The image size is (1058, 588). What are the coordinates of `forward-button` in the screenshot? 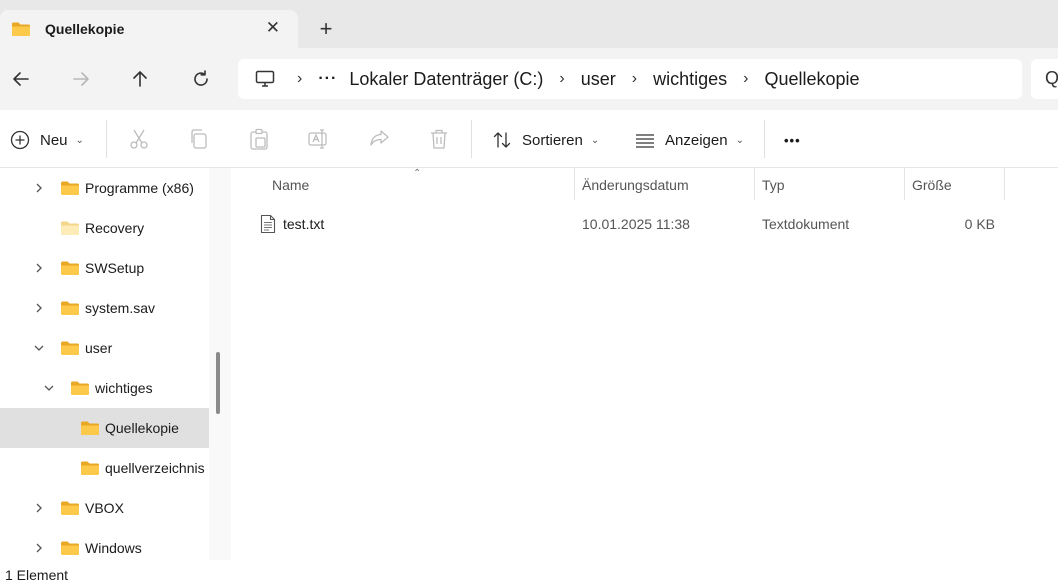 It's located at (81, 79).